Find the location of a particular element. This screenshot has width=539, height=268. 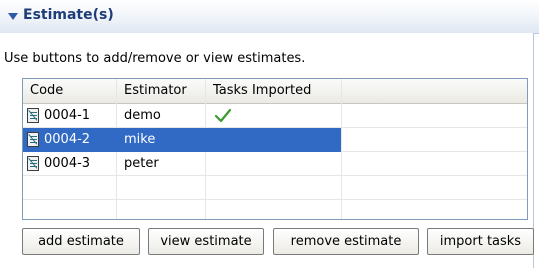

column-header-tasks-imported: Tasks Imported is located at coordinates (274, 91).